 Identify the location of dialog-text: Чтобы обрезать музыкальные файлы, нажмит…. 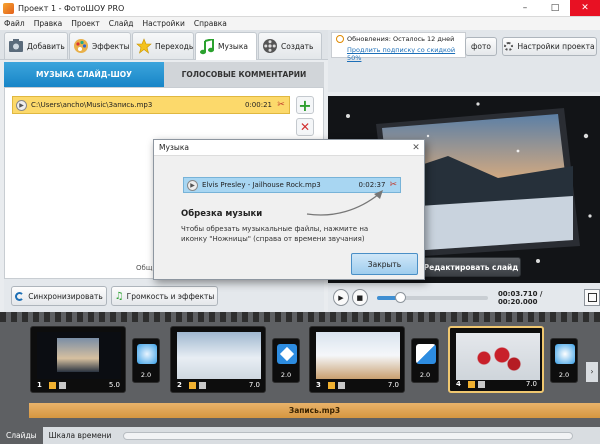
(275, 234).